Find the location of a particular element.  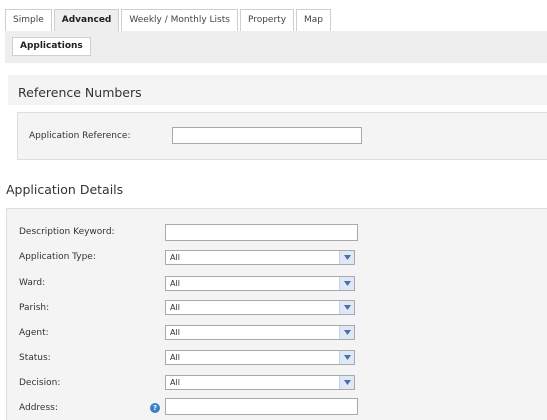

help-icon: ? is located at coordinates (155, 408).